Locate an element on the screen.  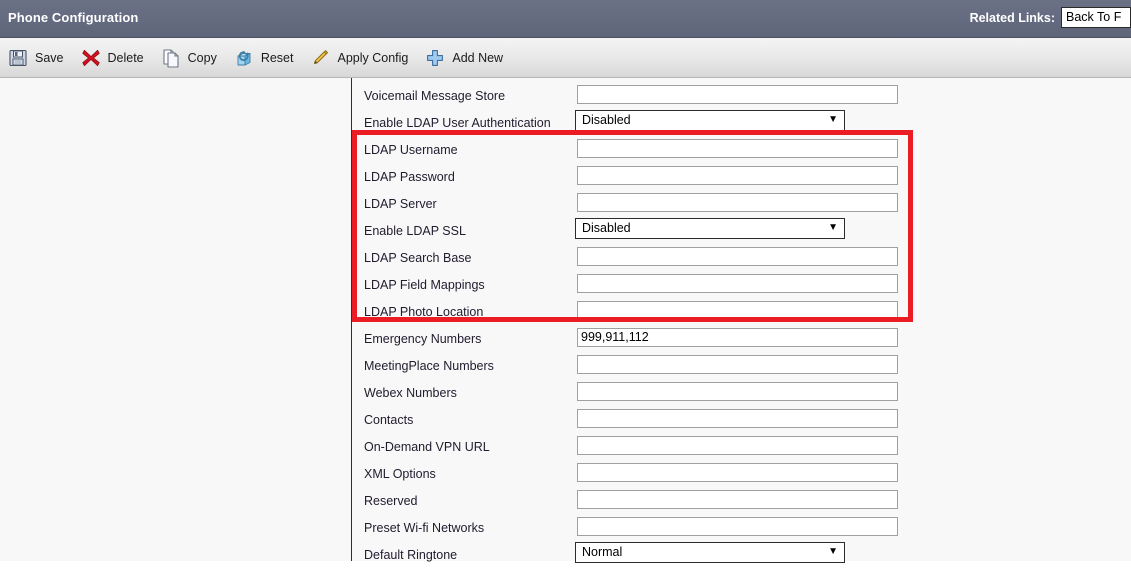
add-new-button-label: Add New is located at coordinates (478, 57).